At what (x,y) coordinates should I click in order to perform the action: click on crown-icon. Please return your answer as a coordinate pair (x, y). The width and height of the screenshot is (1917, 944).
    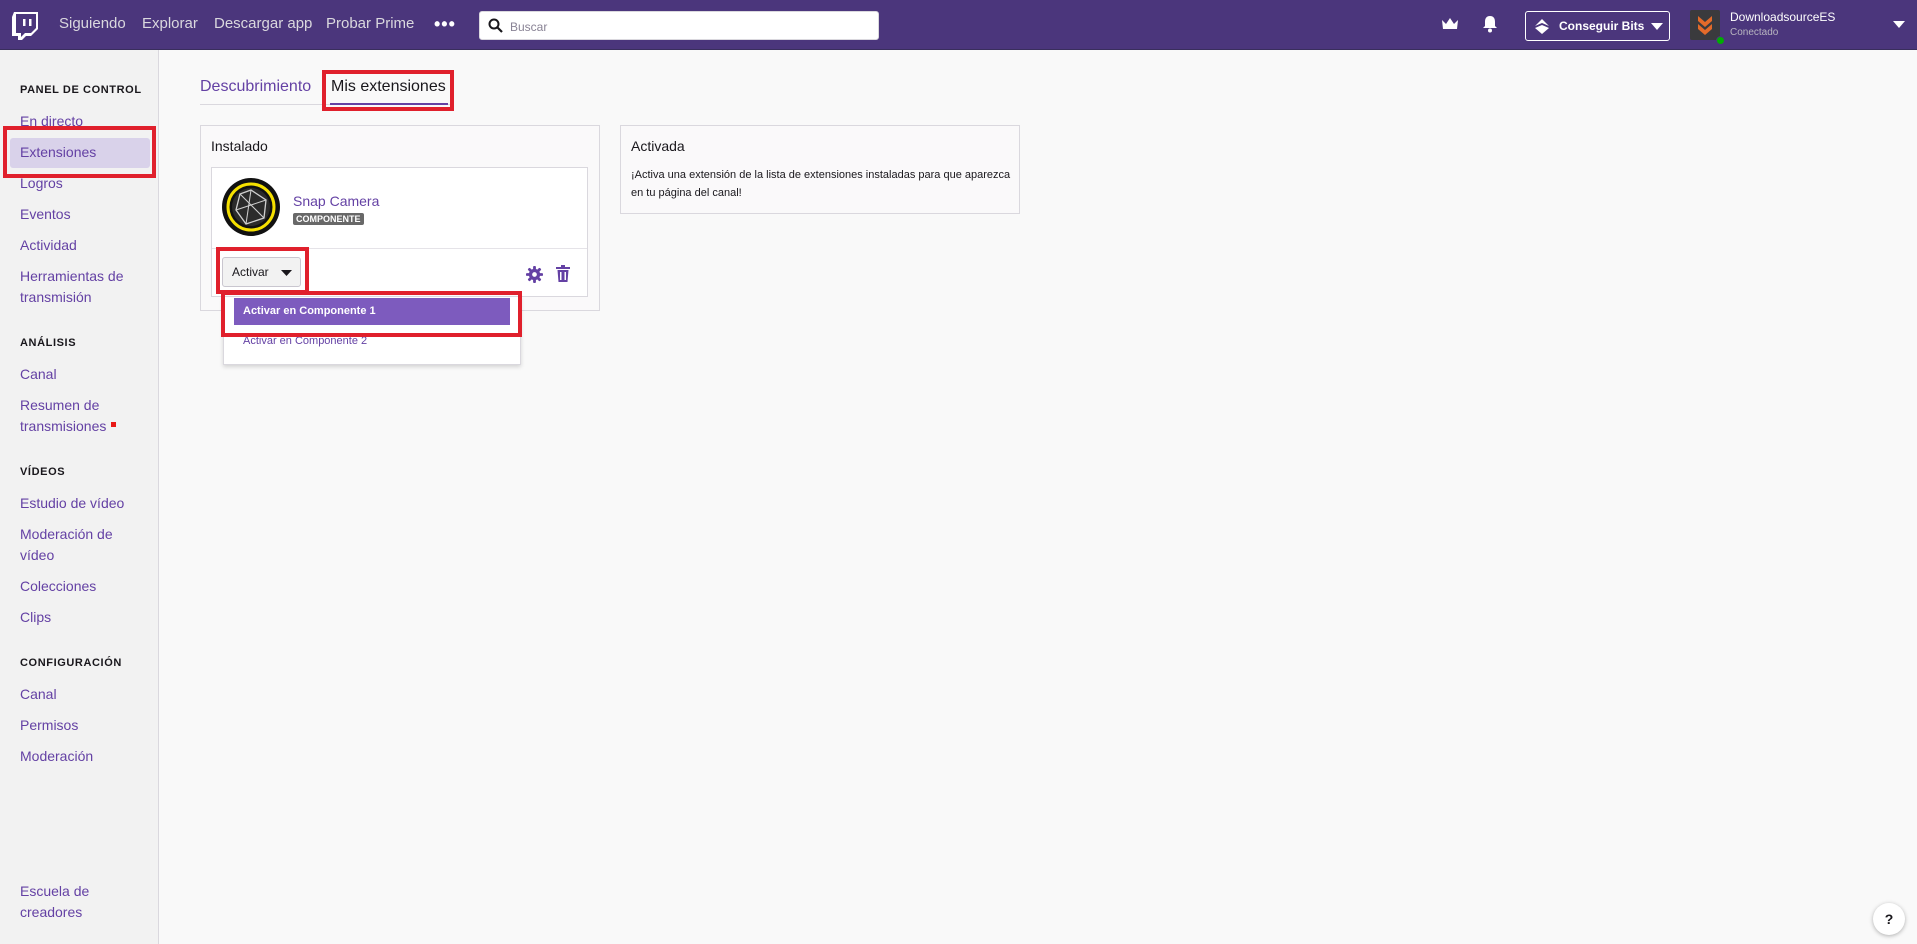
    Looking at the image, I should click on (1450, 24).